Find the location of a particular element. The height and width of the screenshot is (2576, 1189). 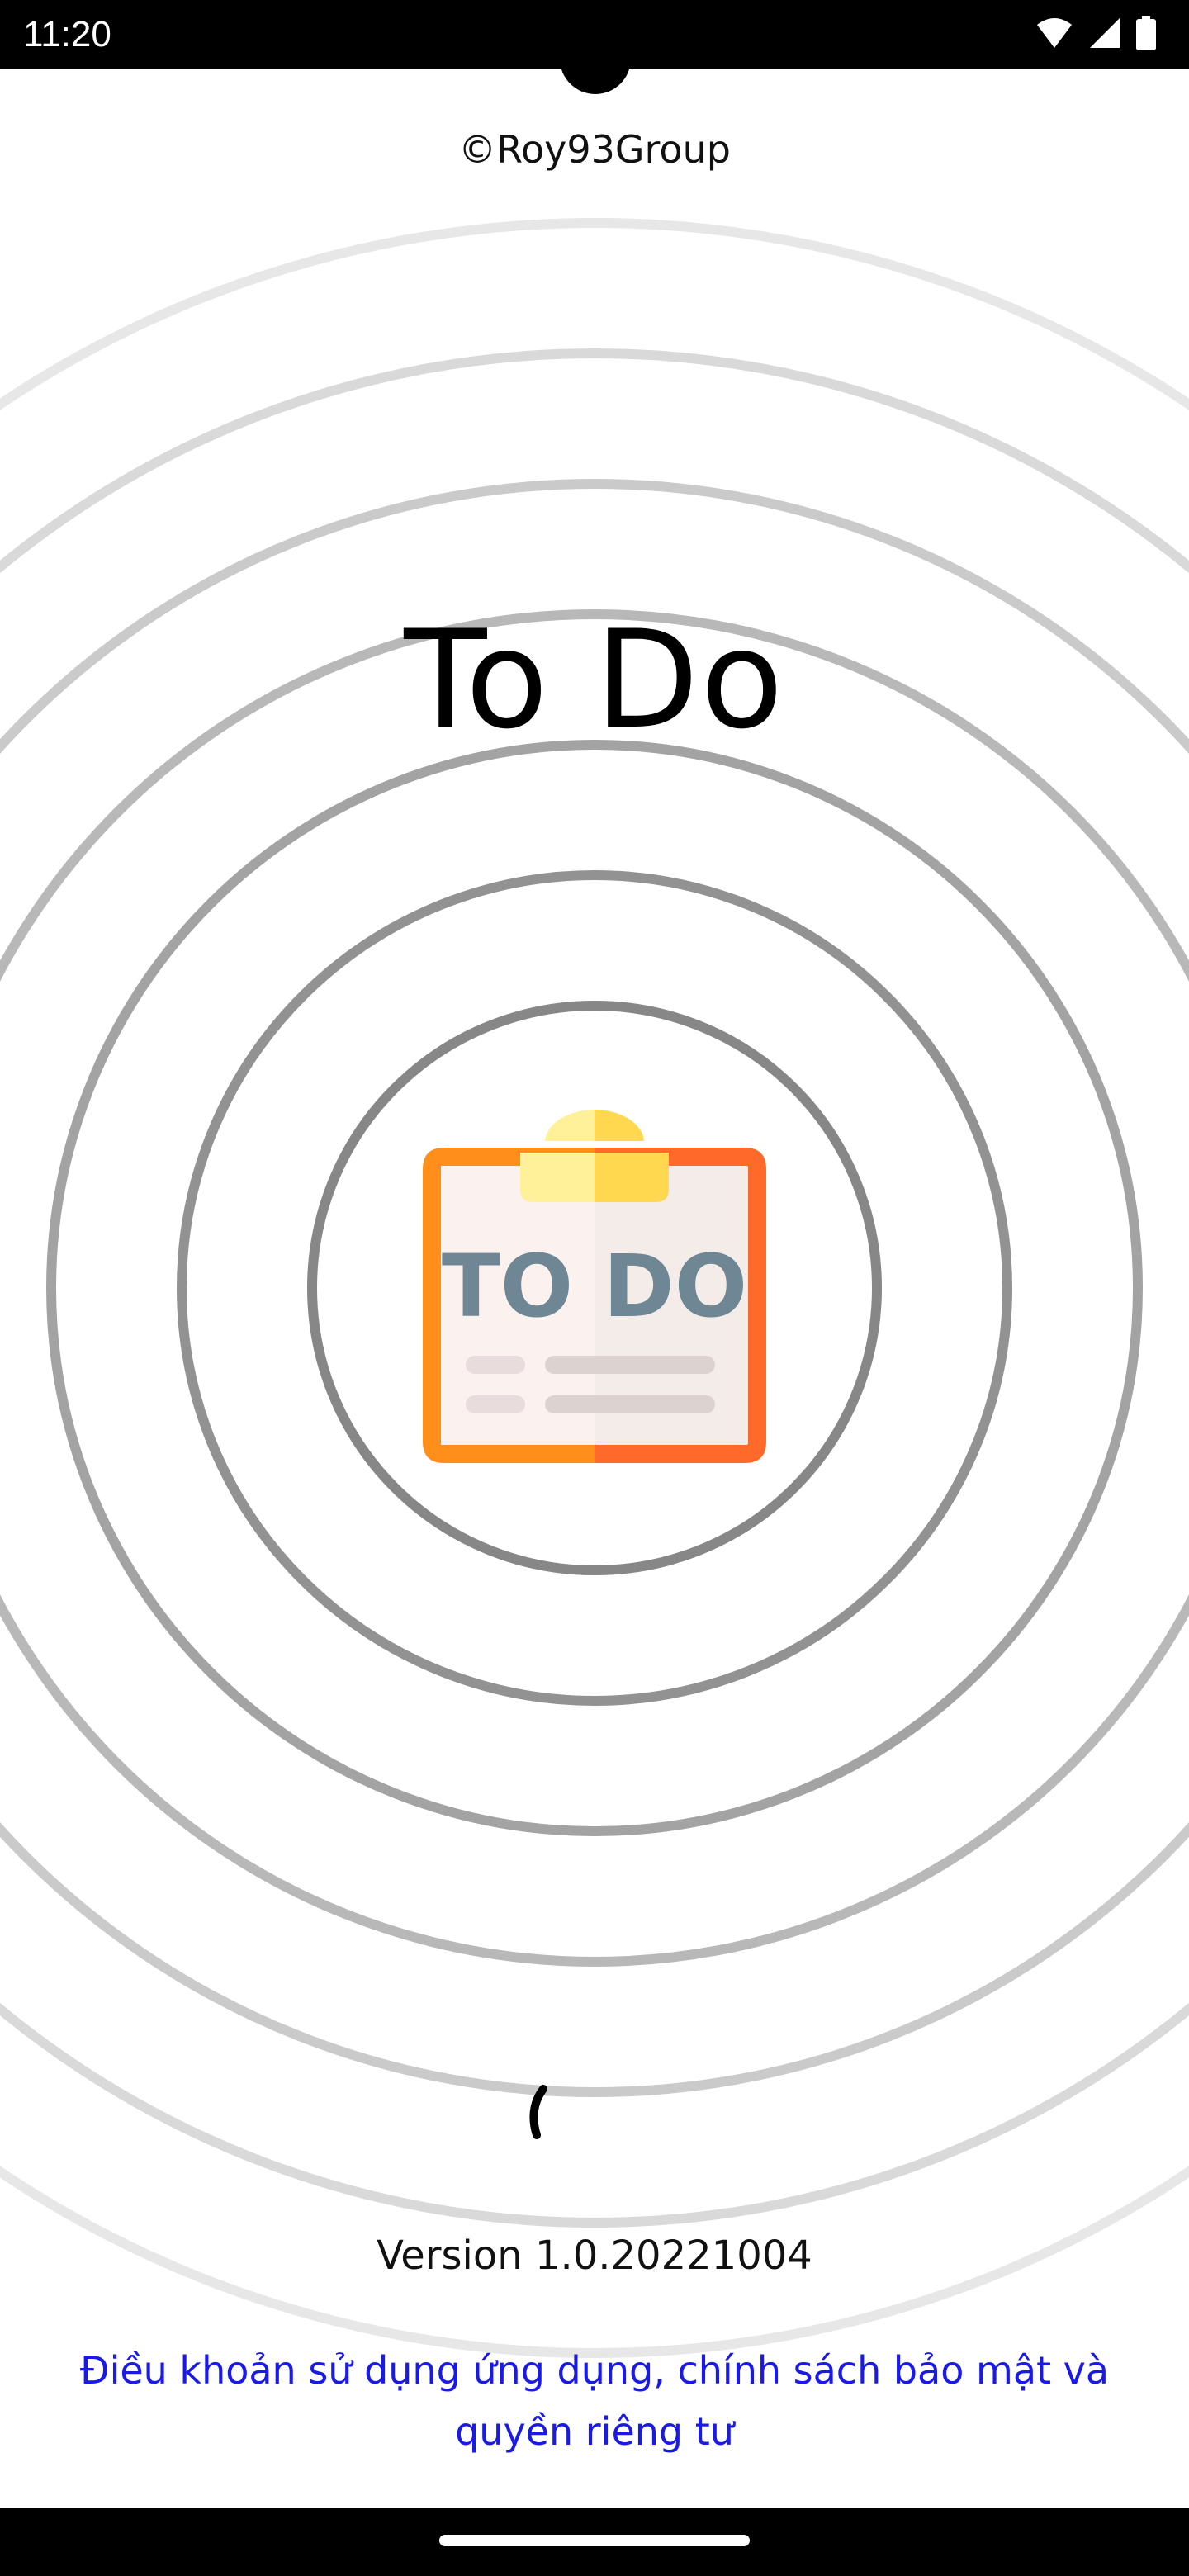

app-title: To Do is located at coordinates (594, 680).